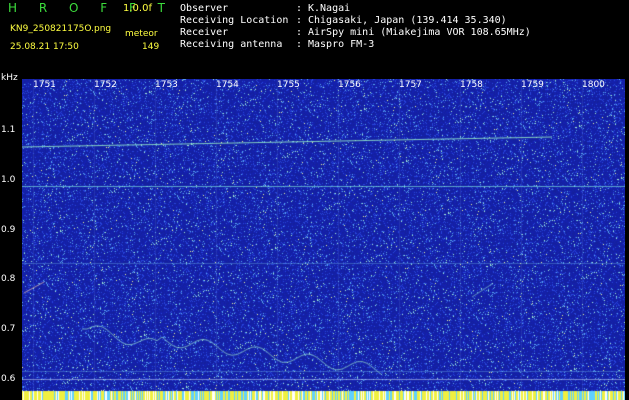 The image size is (629, 400). What do you see at coordinates (9, 78) in the screenshot?
I see `y-axis-unit: kHz` at bounding box center [9, 78].